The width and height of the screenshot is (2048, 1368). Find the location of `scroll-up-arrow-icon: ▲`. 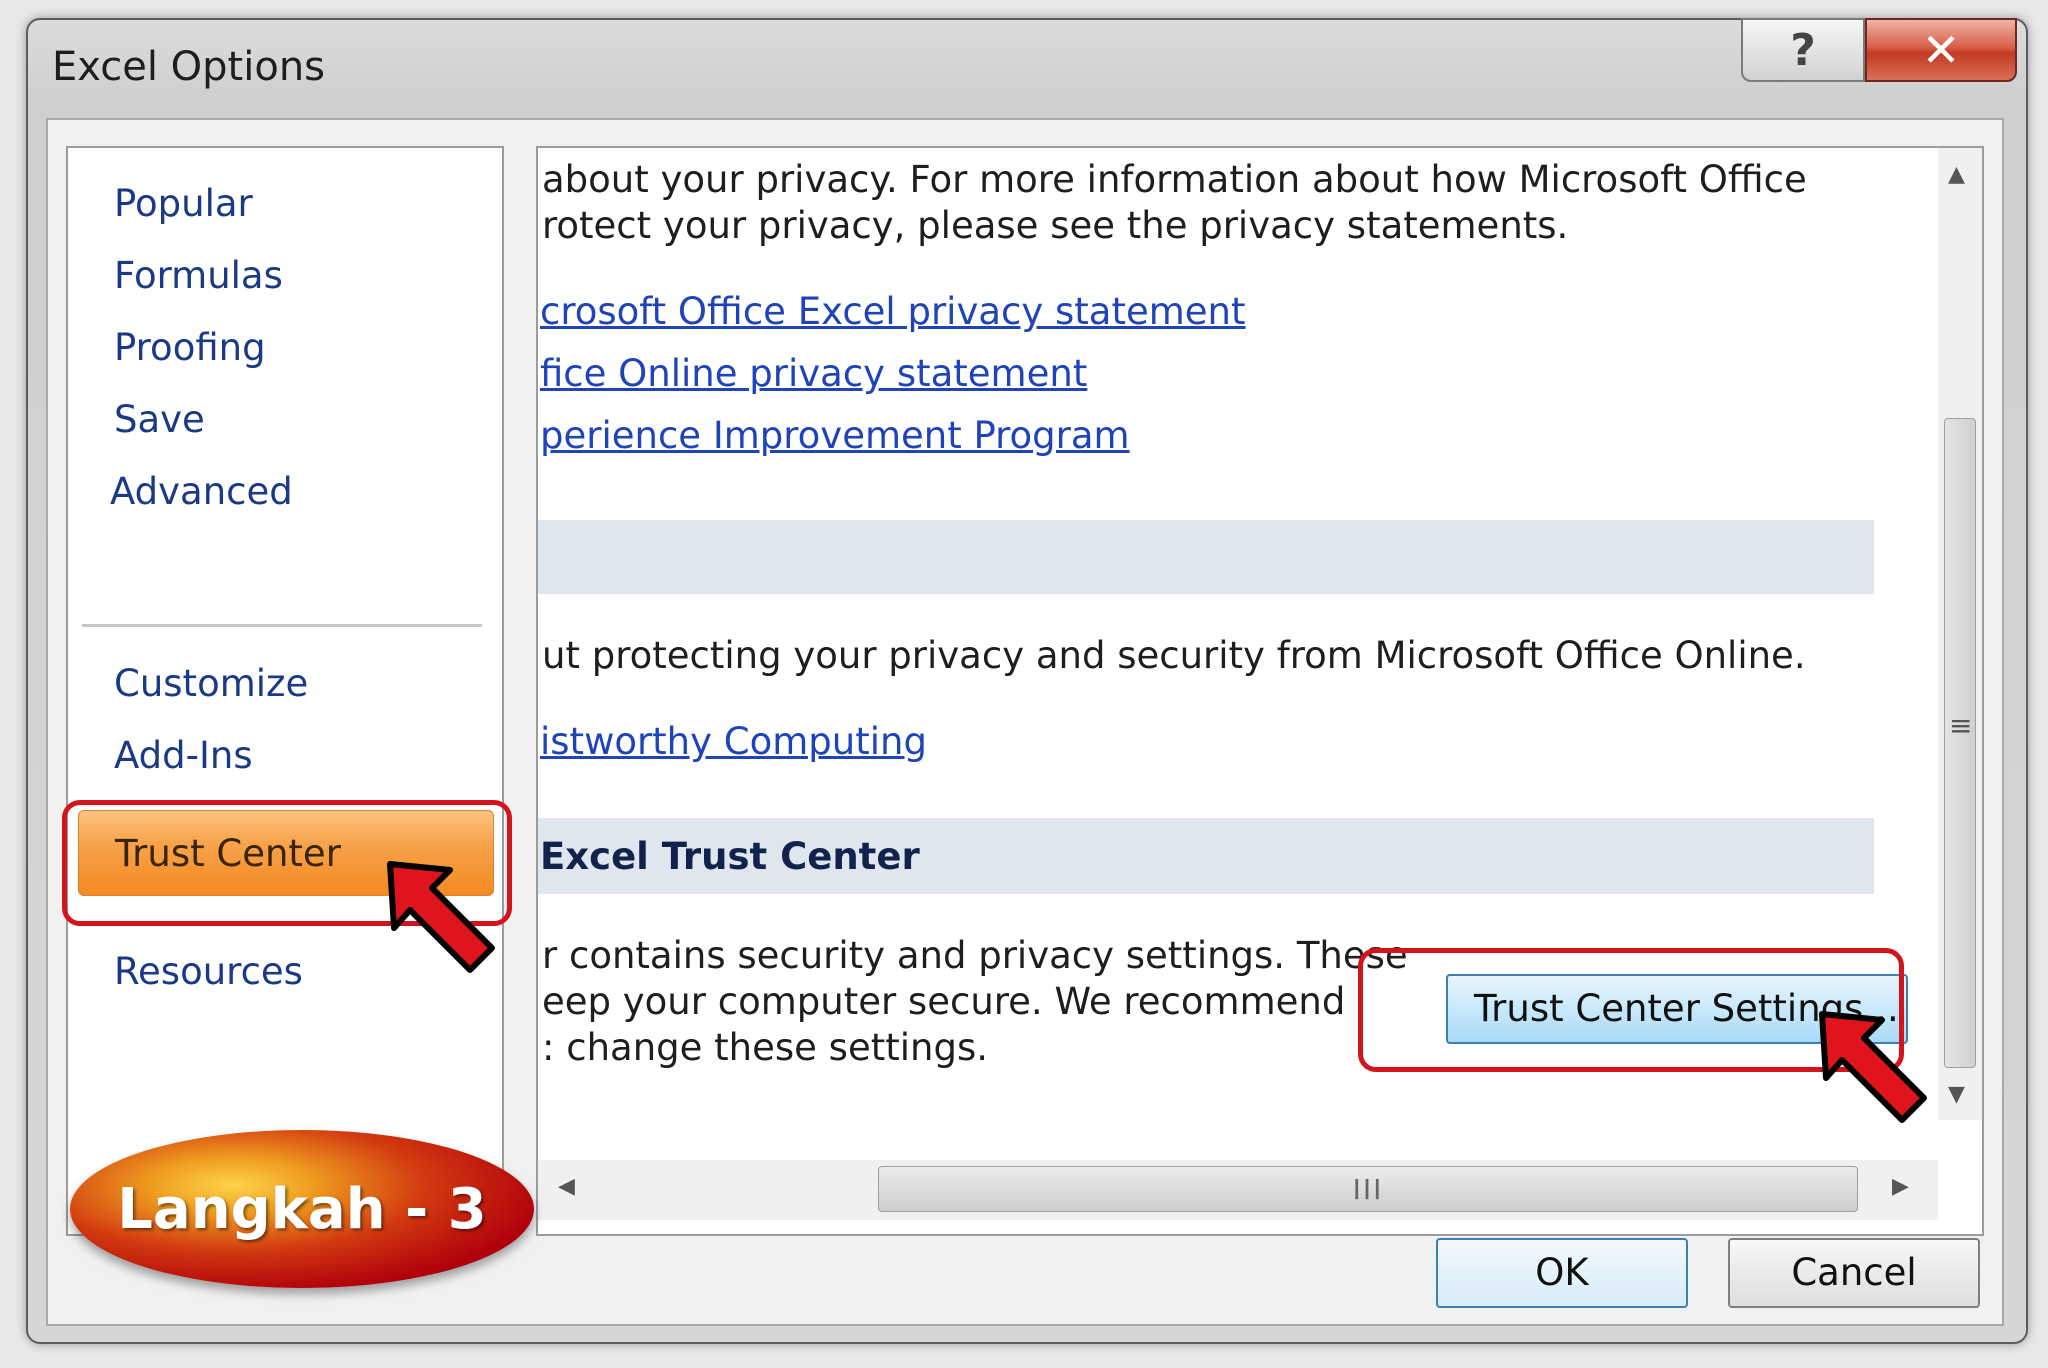

scroll-up-arrow-icon: ▲ is located at coordinates (1956, 174).